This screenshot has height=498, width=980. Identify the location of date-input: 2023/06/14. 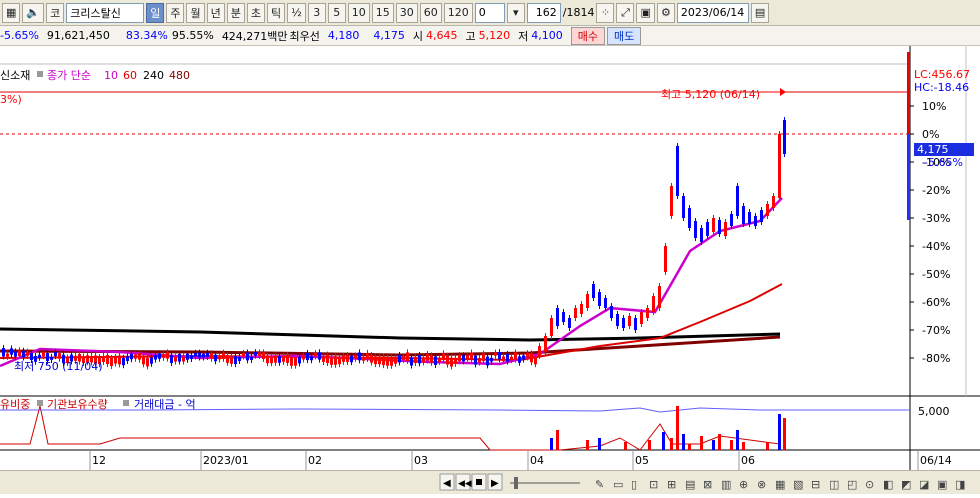
(712, 12).